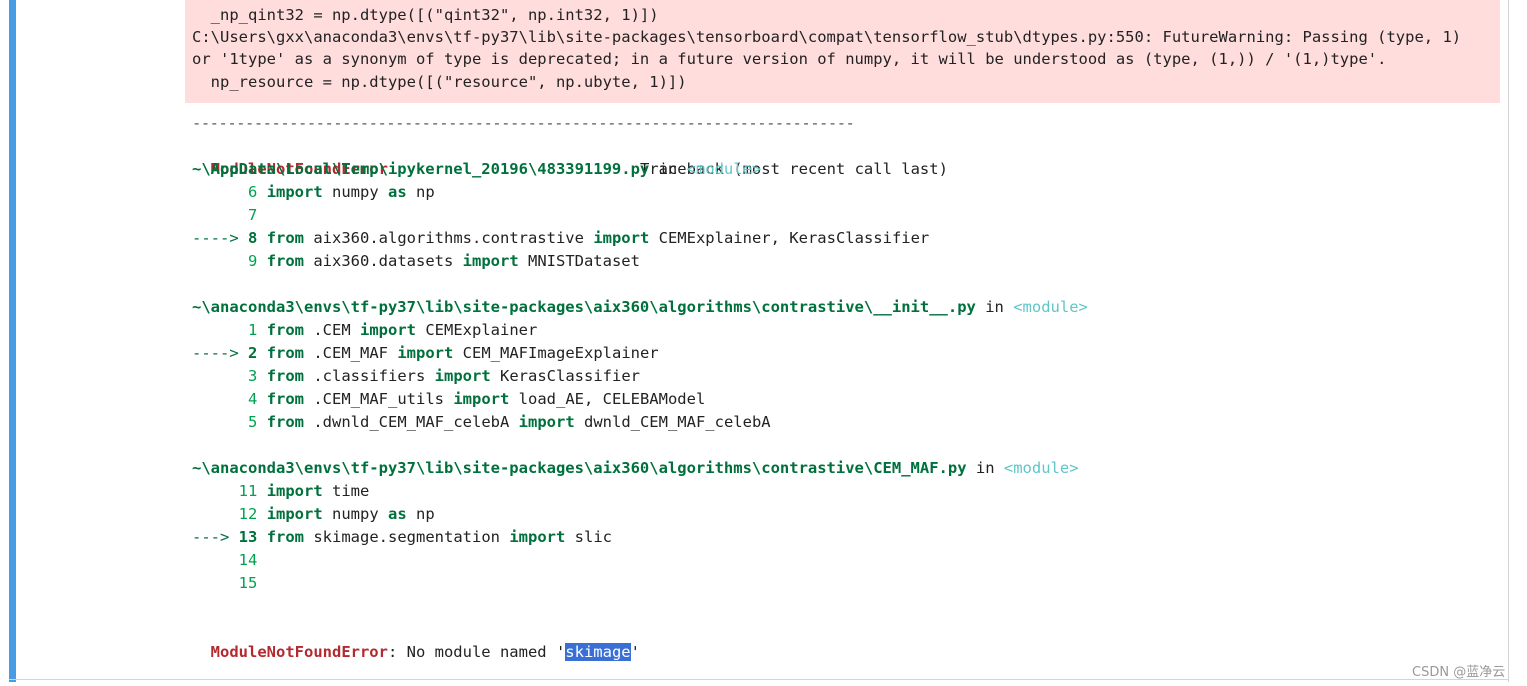 Image resolution: width=1527 pixels, height=686 pixels. What do you see at coordinates (598, 652) in the screenshot?
I see `selected-text: skimage` at bounding box center [598, 652].